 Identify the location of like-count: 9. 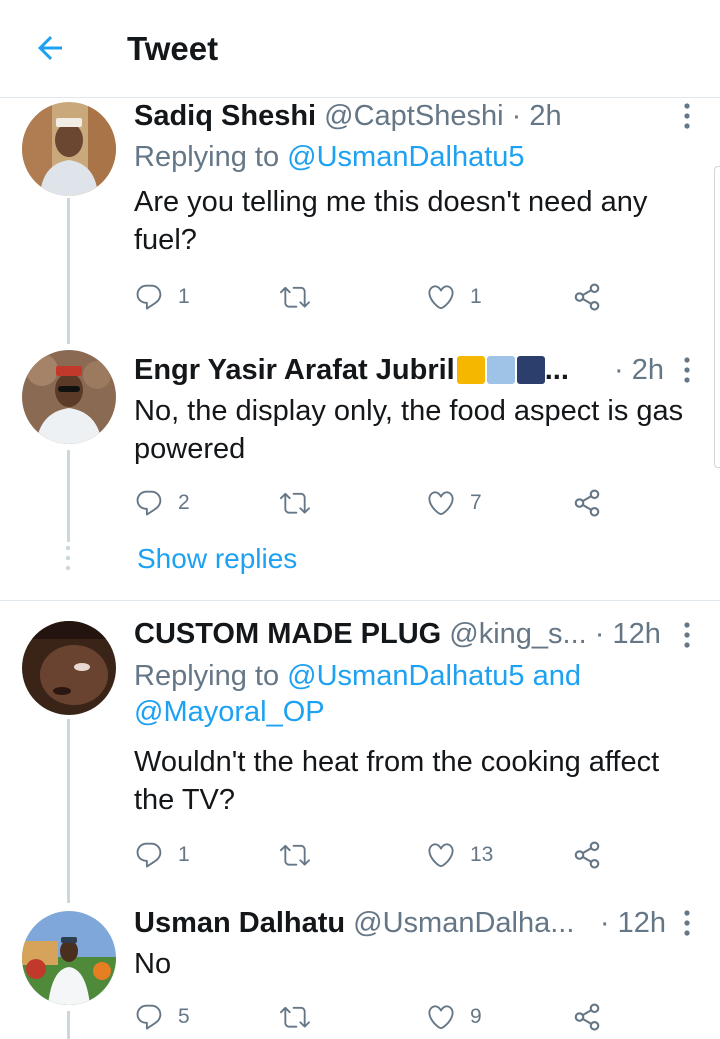
(476, 1016).